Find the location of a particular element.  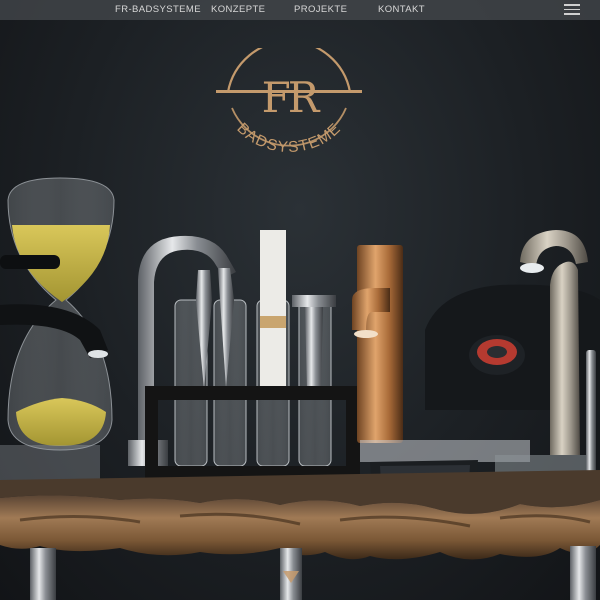

razor-stand-image is located at coordinates (252, 355).